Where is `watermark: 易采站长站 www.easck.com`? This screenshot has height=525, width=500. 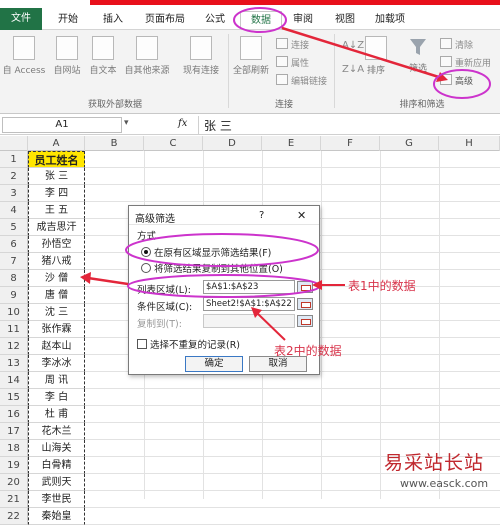
watermark: 易采站长站 www.easck.com is located at coordinates (439, 473).